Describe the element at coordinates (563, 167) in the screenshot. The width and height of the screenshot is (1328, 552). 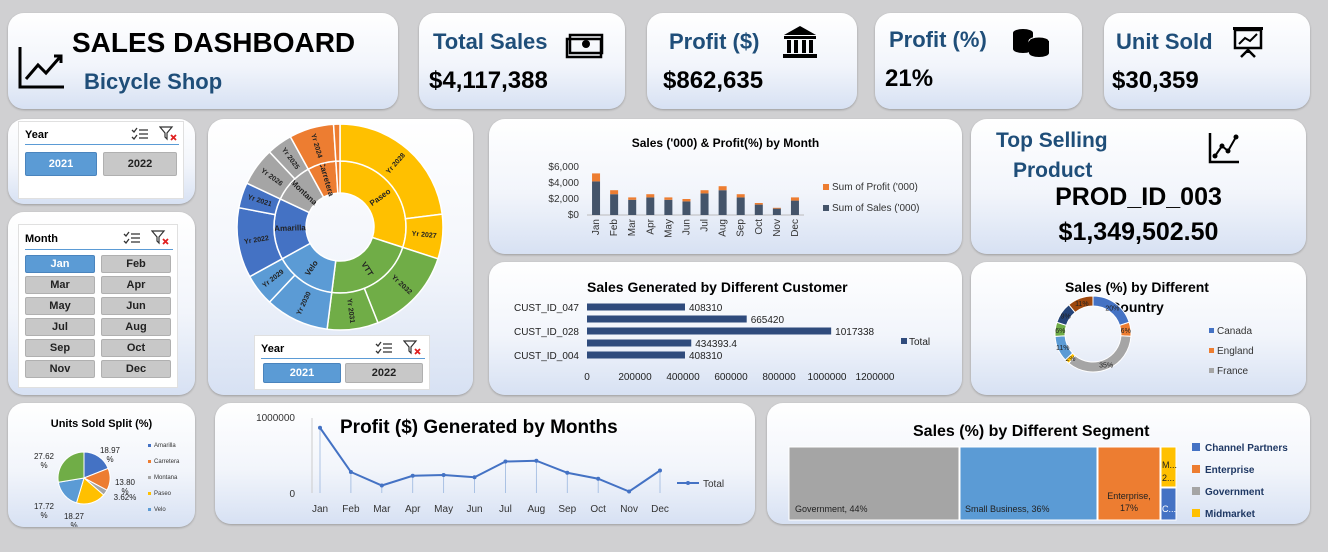
I see `y-tick-label: $6,000` at that location.